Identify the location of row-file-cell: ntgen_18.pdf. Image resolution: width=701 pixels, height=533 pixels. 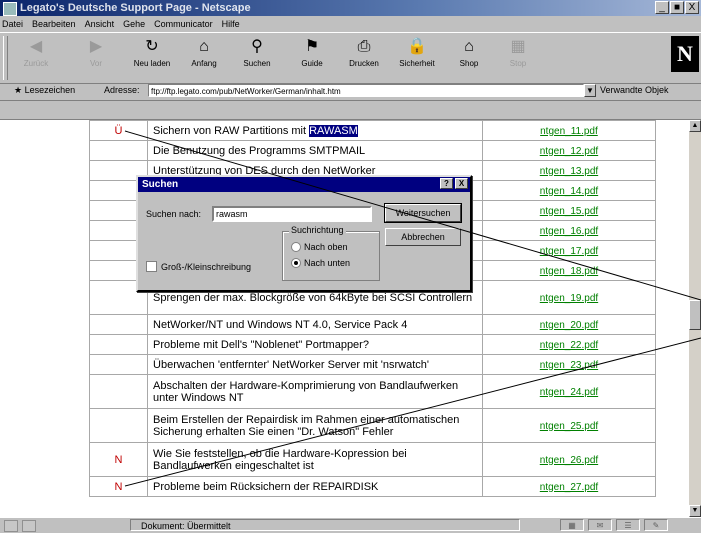
(569, 270).